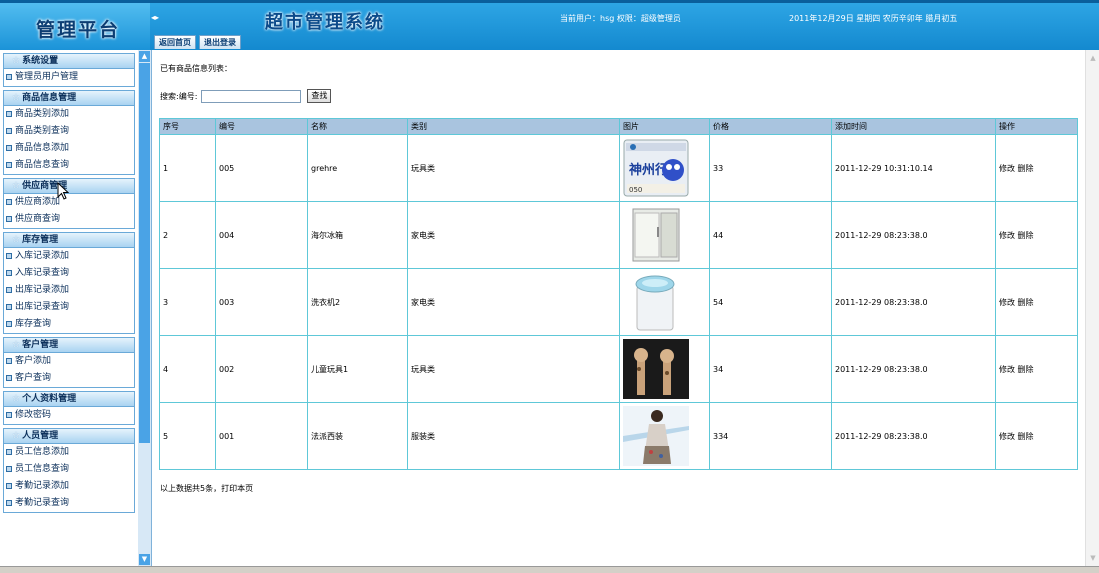 The width and height of the screenshot is (1099, 573). I want to click on col-price: 价格, so click(770, 126).